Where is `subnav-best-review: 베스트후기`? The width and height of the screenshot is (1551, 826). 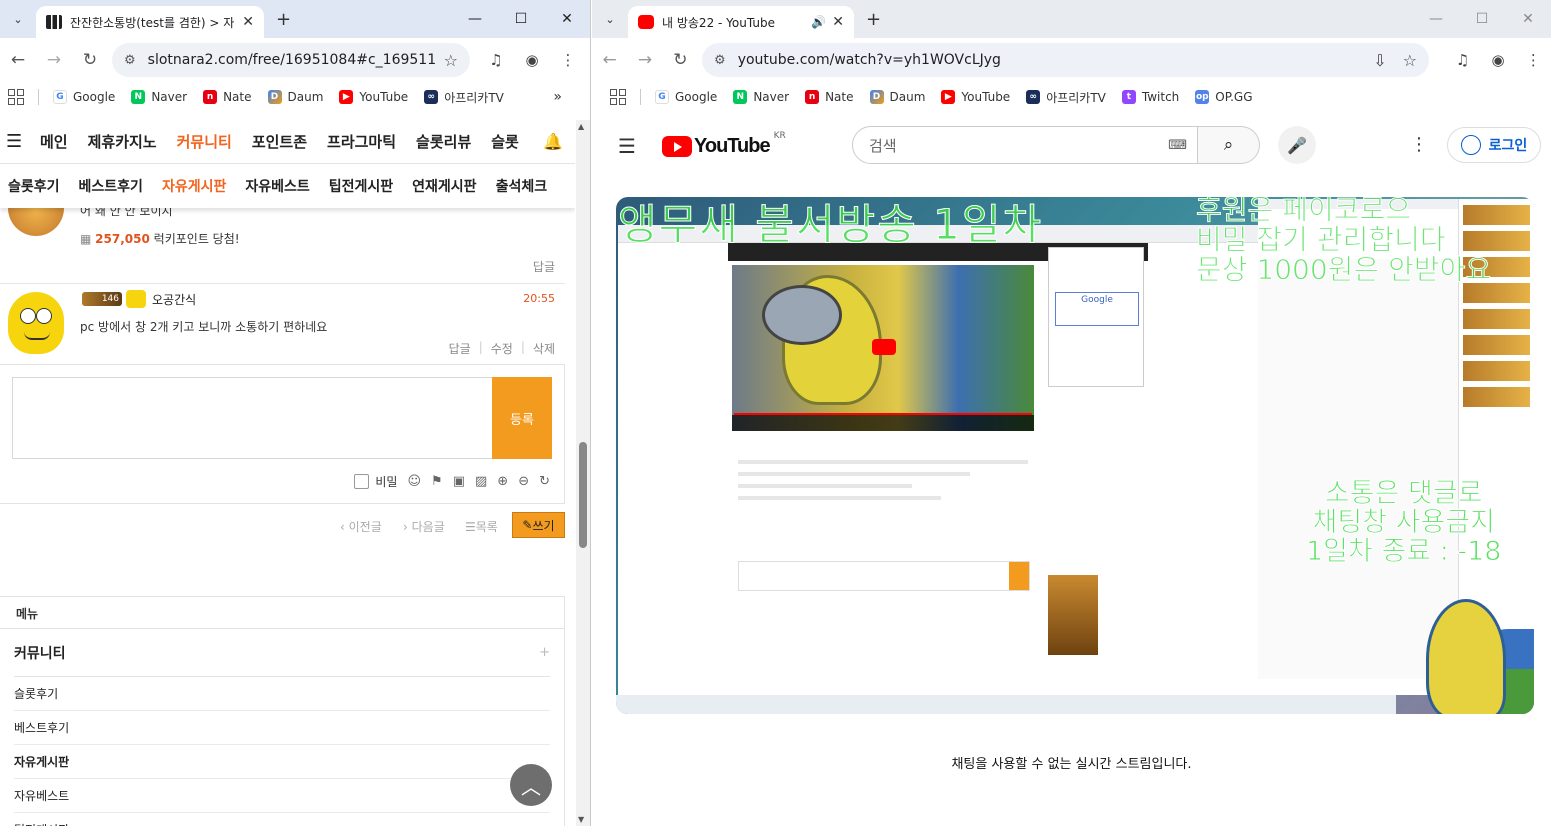 subnav-best-review: 베스트후기 is located at coordinates (111, 186).